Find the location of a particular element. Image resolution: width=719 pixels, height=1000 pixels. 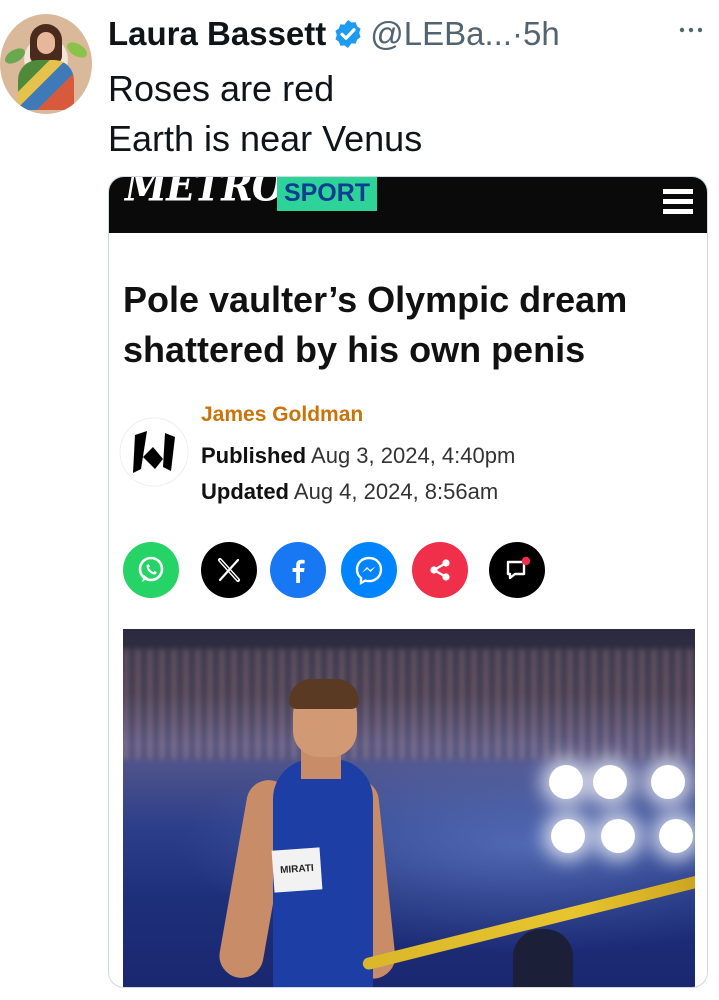

athlete-bib: MIRATI is located at coordinates (297, 870).